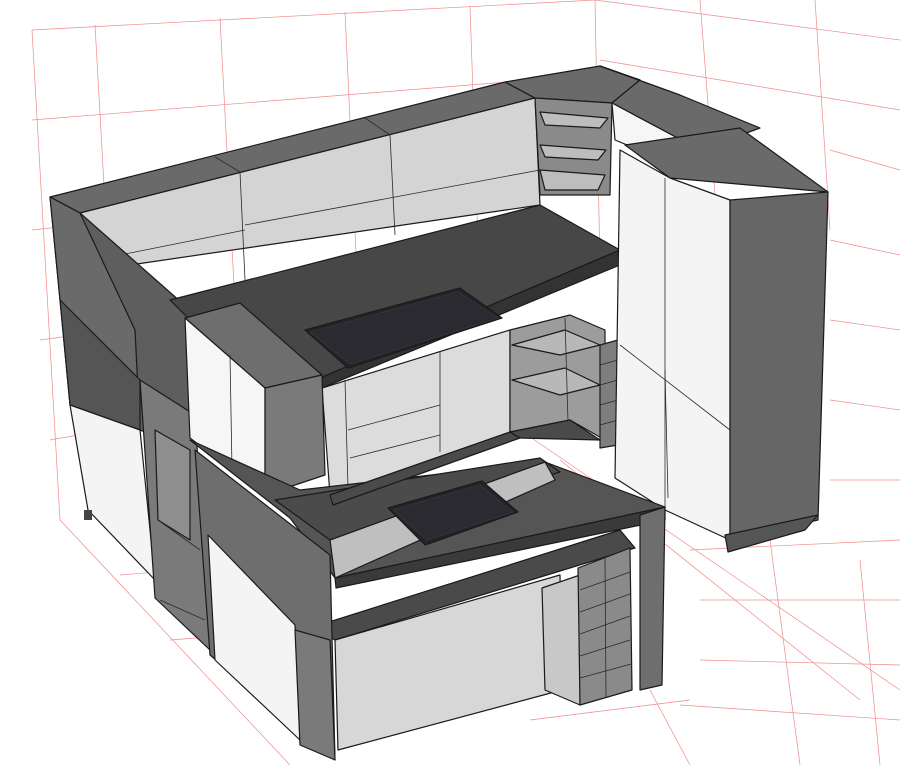 The image size is (900, 765). I want to click on corner-base-shelves, so click(557, 377).